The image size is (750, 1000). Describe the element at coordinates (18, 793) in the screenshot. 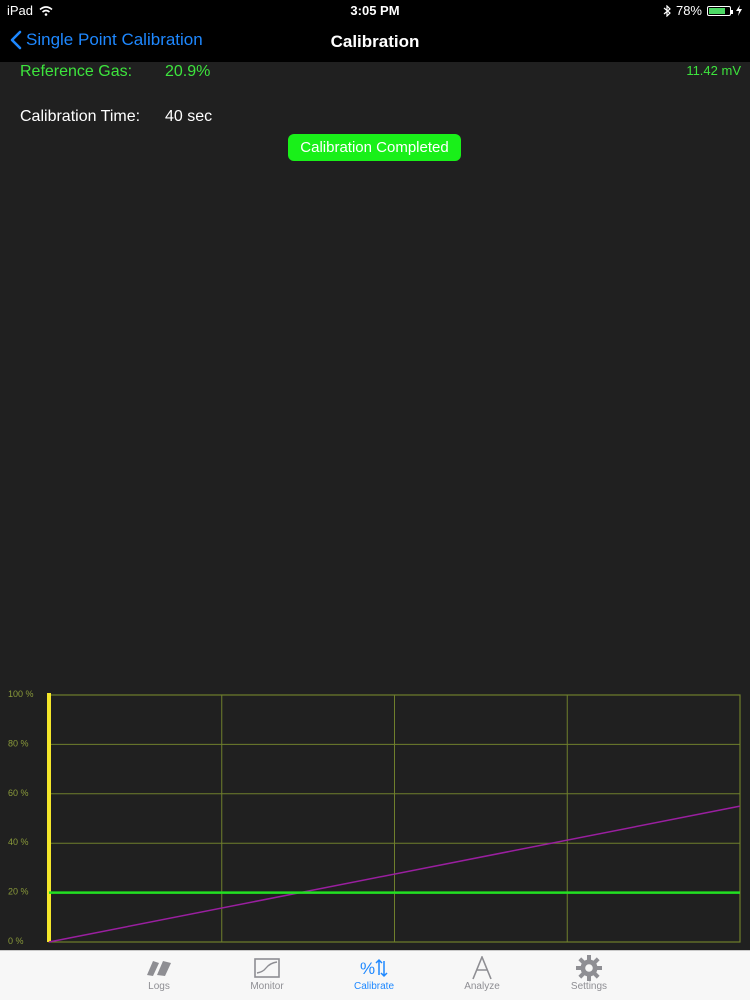

I see `y-tick-label: 60 %` at that location.